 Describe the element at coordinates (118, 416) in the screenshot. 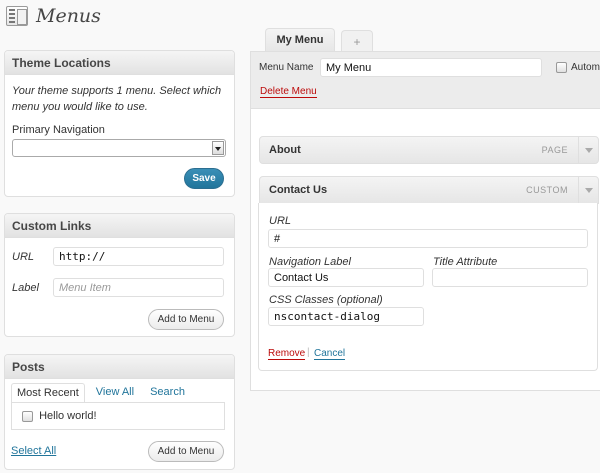

I see `posts-list: Hello world!` at that location.